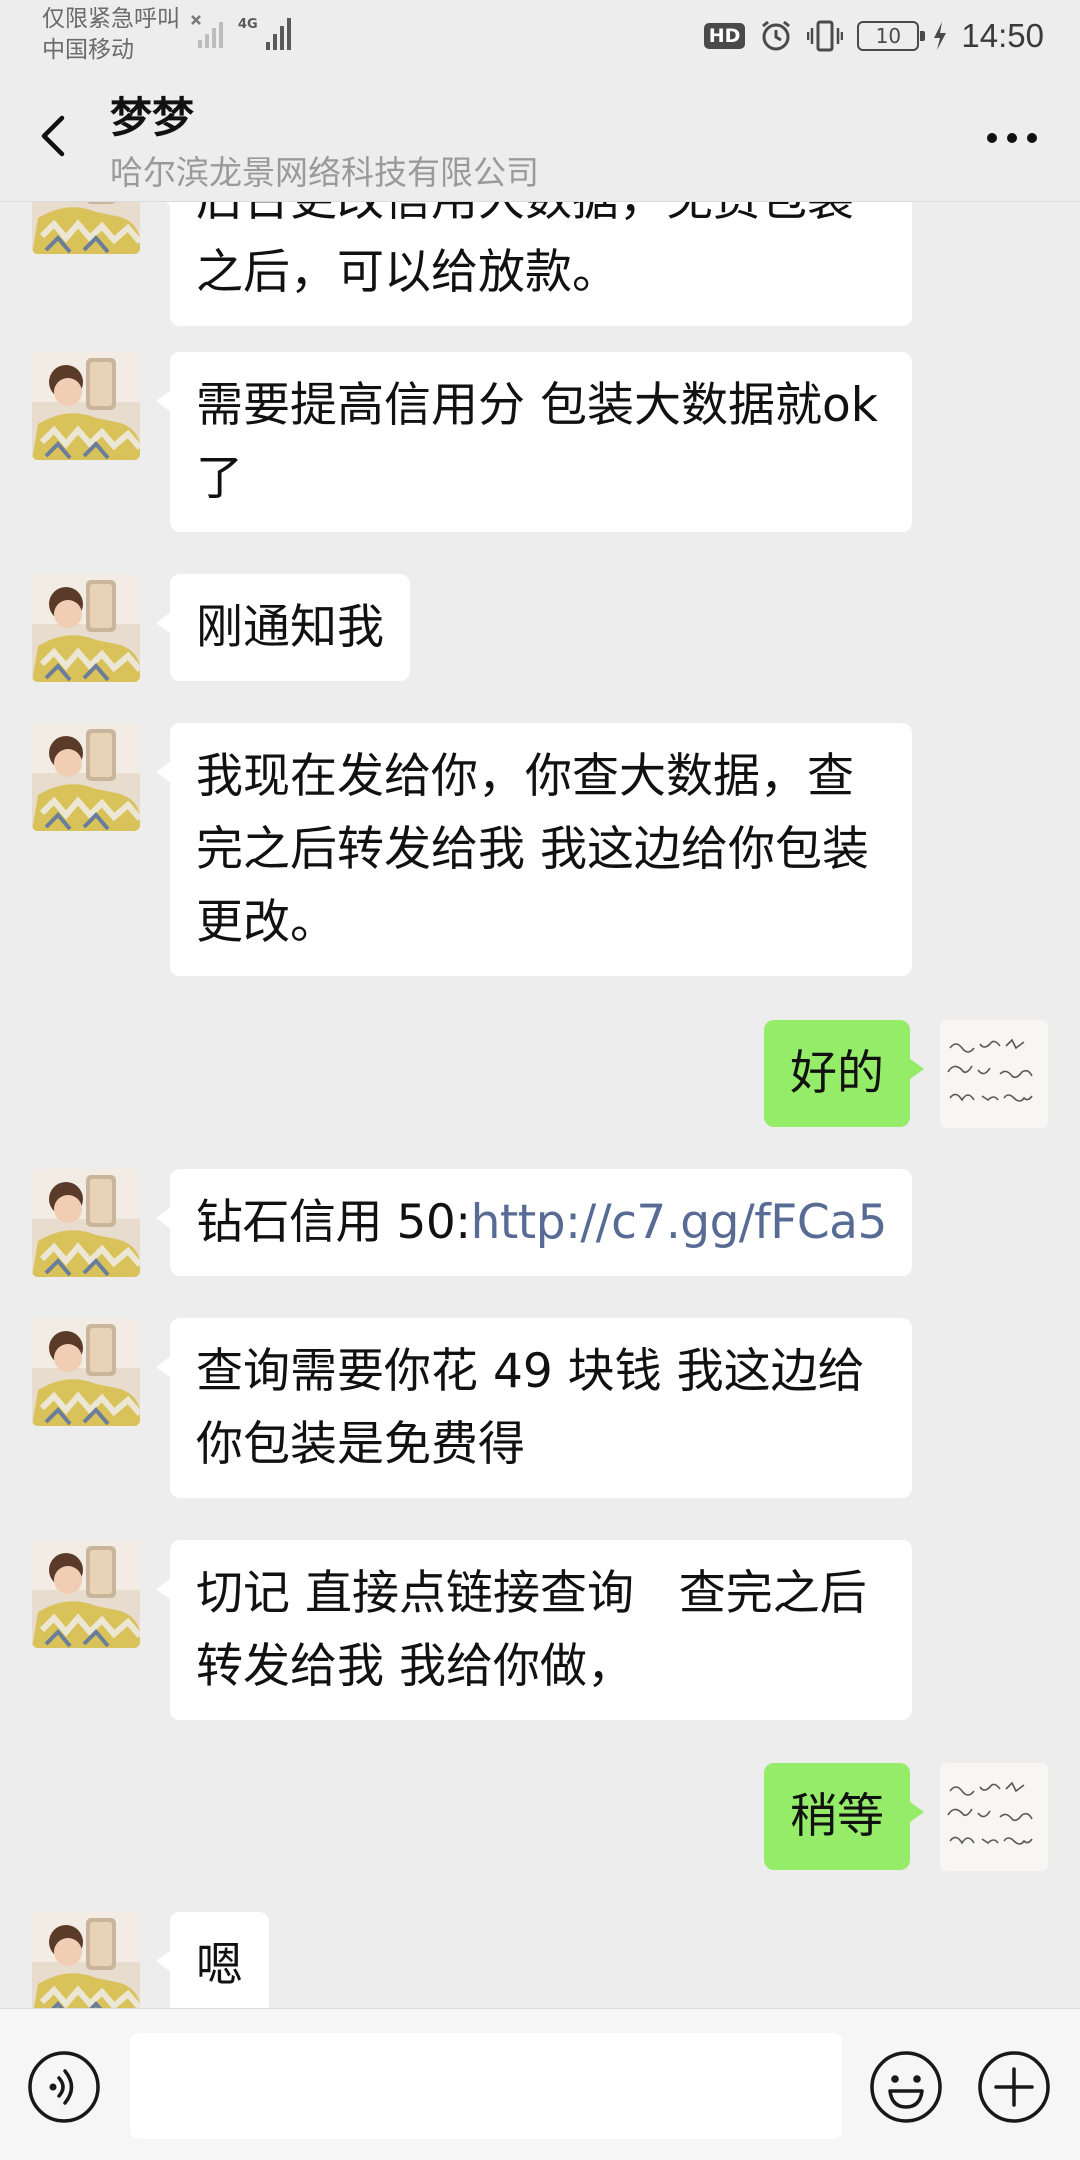  Describe the element at coordinates (264, 33) in the screenshot. I see `signal-4g-icon: 4G` at that location.